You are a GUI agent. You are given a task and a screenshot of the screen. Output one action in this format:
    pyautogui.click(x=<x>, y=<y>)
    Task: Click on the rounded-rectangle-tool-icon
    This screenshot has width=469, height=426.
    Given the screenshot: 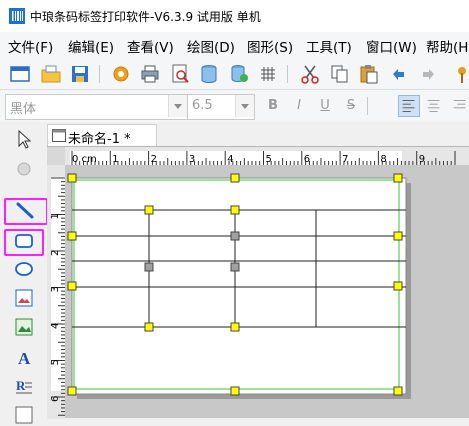 What is the action you would take?
    pyautogui.click(x=24, y=241)
    